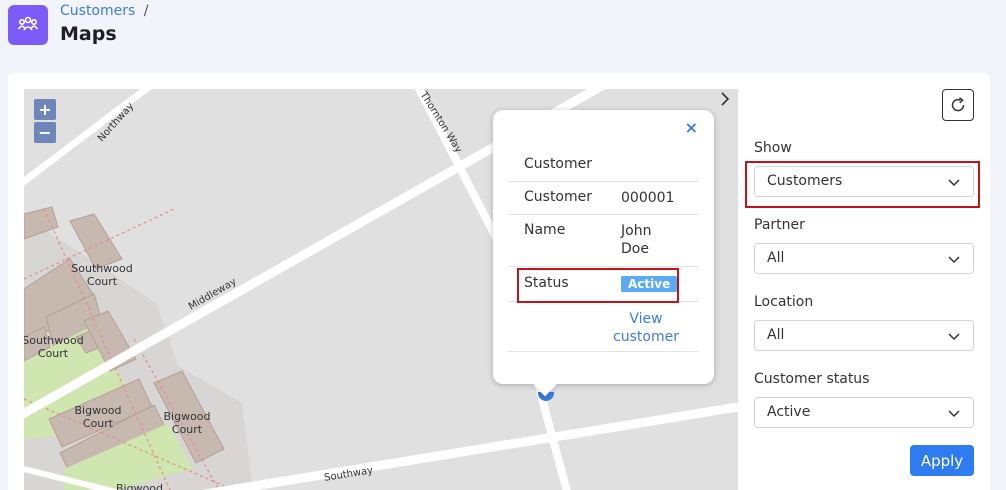 The image size is (1006, 490). I want to click on view-customer-link-line-2: customer, so click(646, 337).